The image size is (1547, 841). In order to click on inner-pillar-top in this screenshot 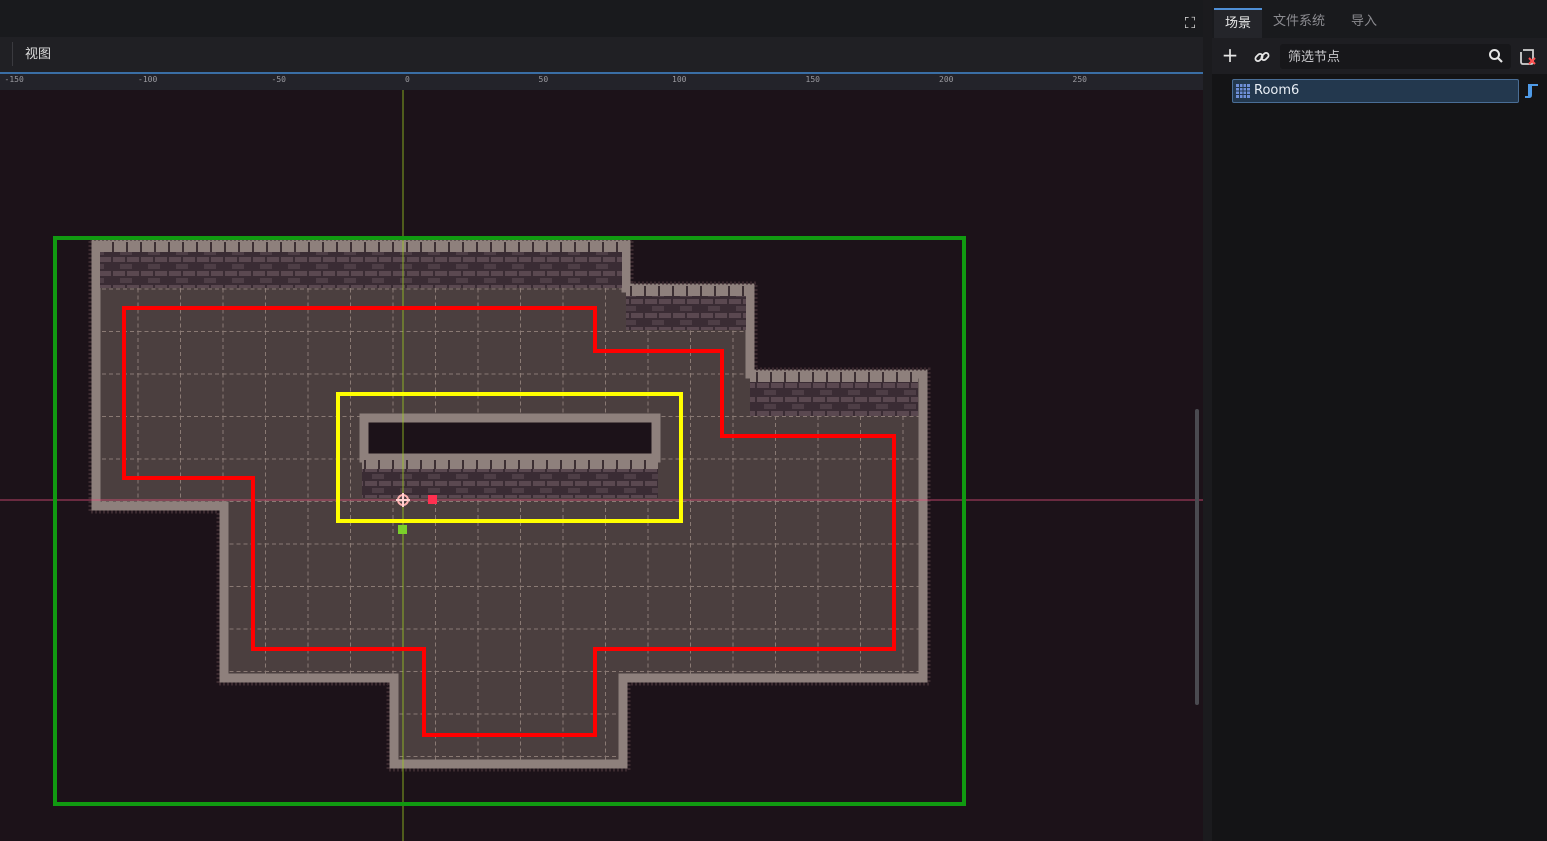, I will do `click(510, 438)`.